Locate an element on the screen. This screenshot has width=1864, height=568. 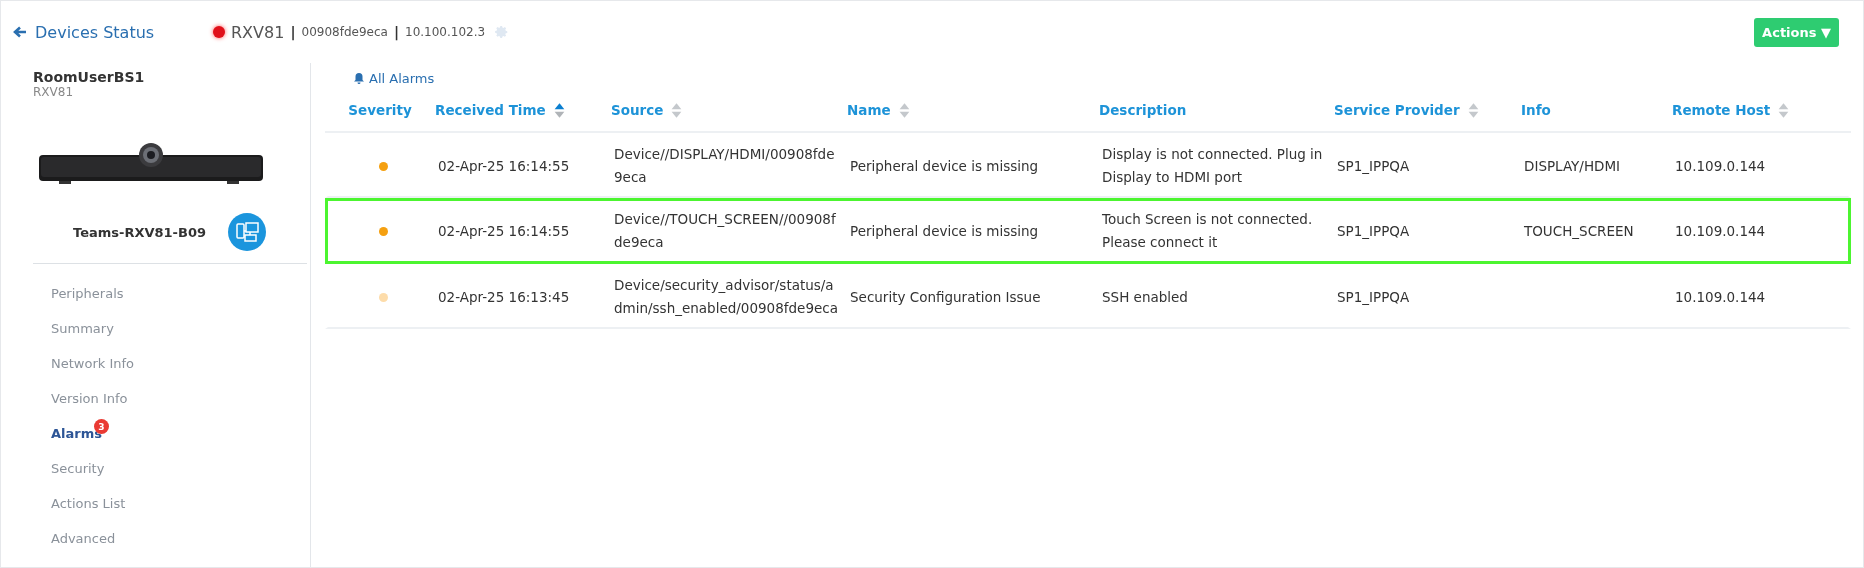
table-cell: 02-Apr-25 16:13:45 is located at coordinates (504, 296).